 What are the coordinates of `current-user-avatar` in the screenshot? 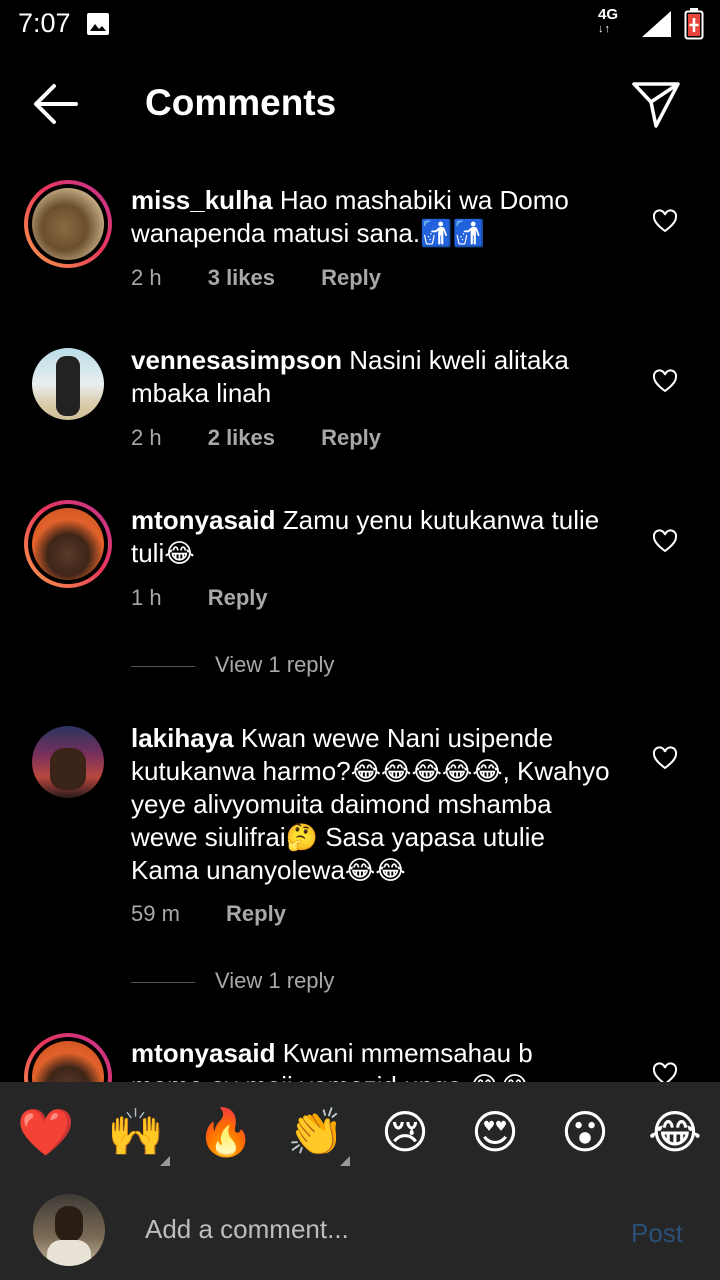 It's located at (69, 1230).